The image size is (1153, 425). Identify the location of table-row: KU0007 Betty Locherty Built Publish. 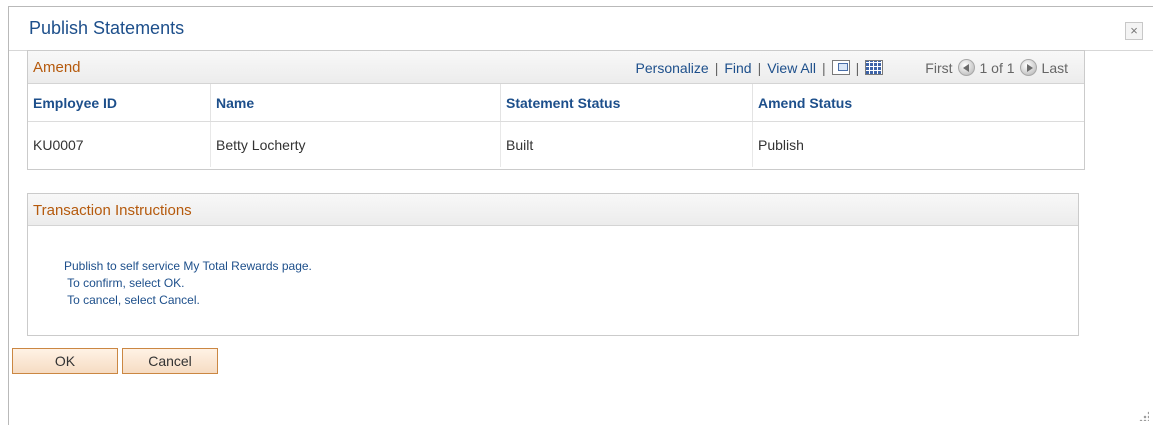
(556, 144).